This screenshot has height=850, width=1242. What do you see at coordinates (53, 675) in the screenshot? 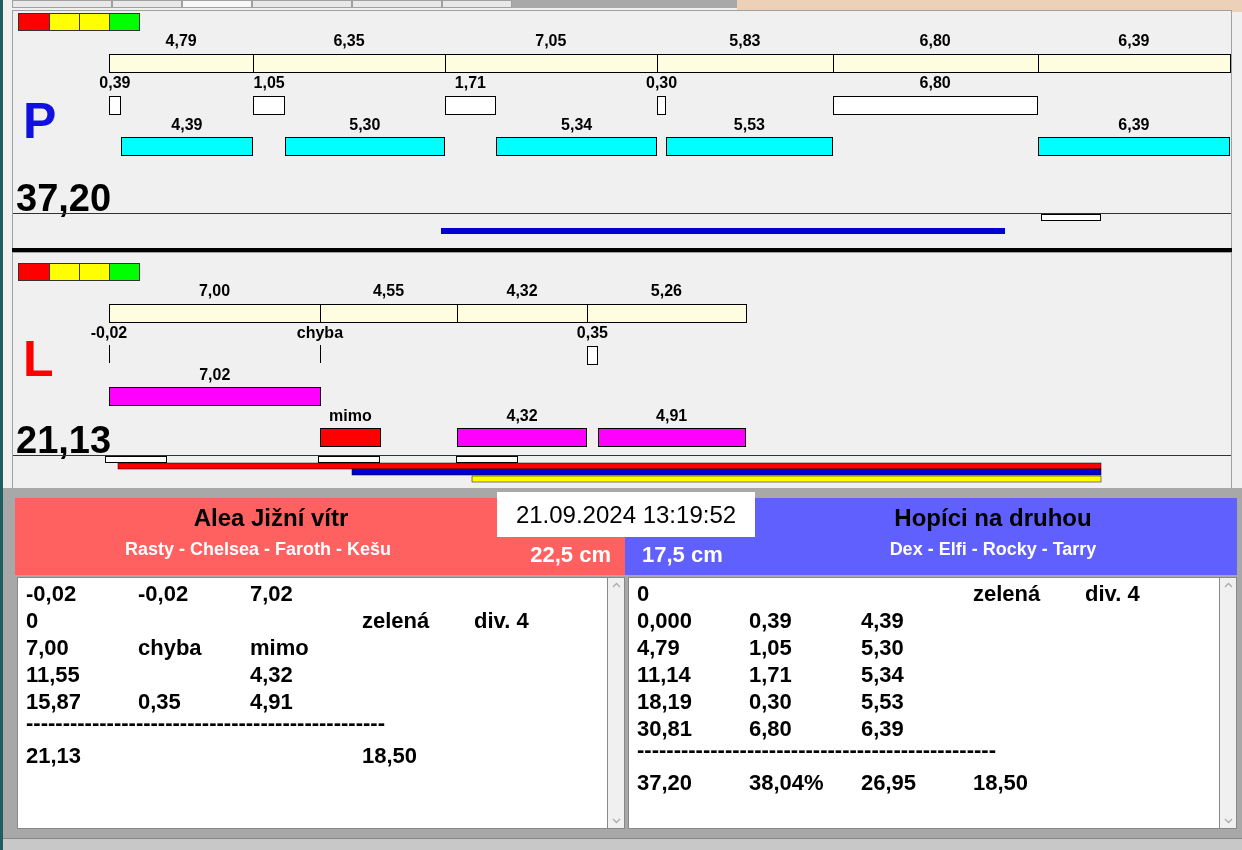
I see `result-value: 11,55` at bounding box center [53, 675].